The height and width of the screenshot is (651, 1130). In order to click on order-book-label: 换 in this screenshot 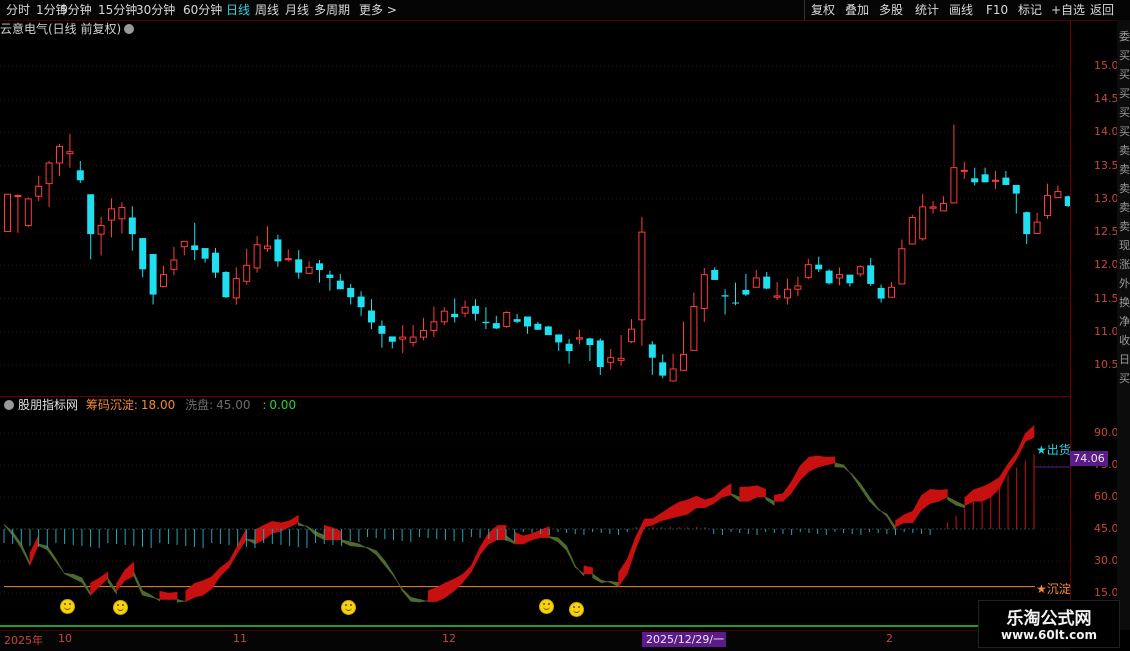, I will do `click(1124, 302)`.